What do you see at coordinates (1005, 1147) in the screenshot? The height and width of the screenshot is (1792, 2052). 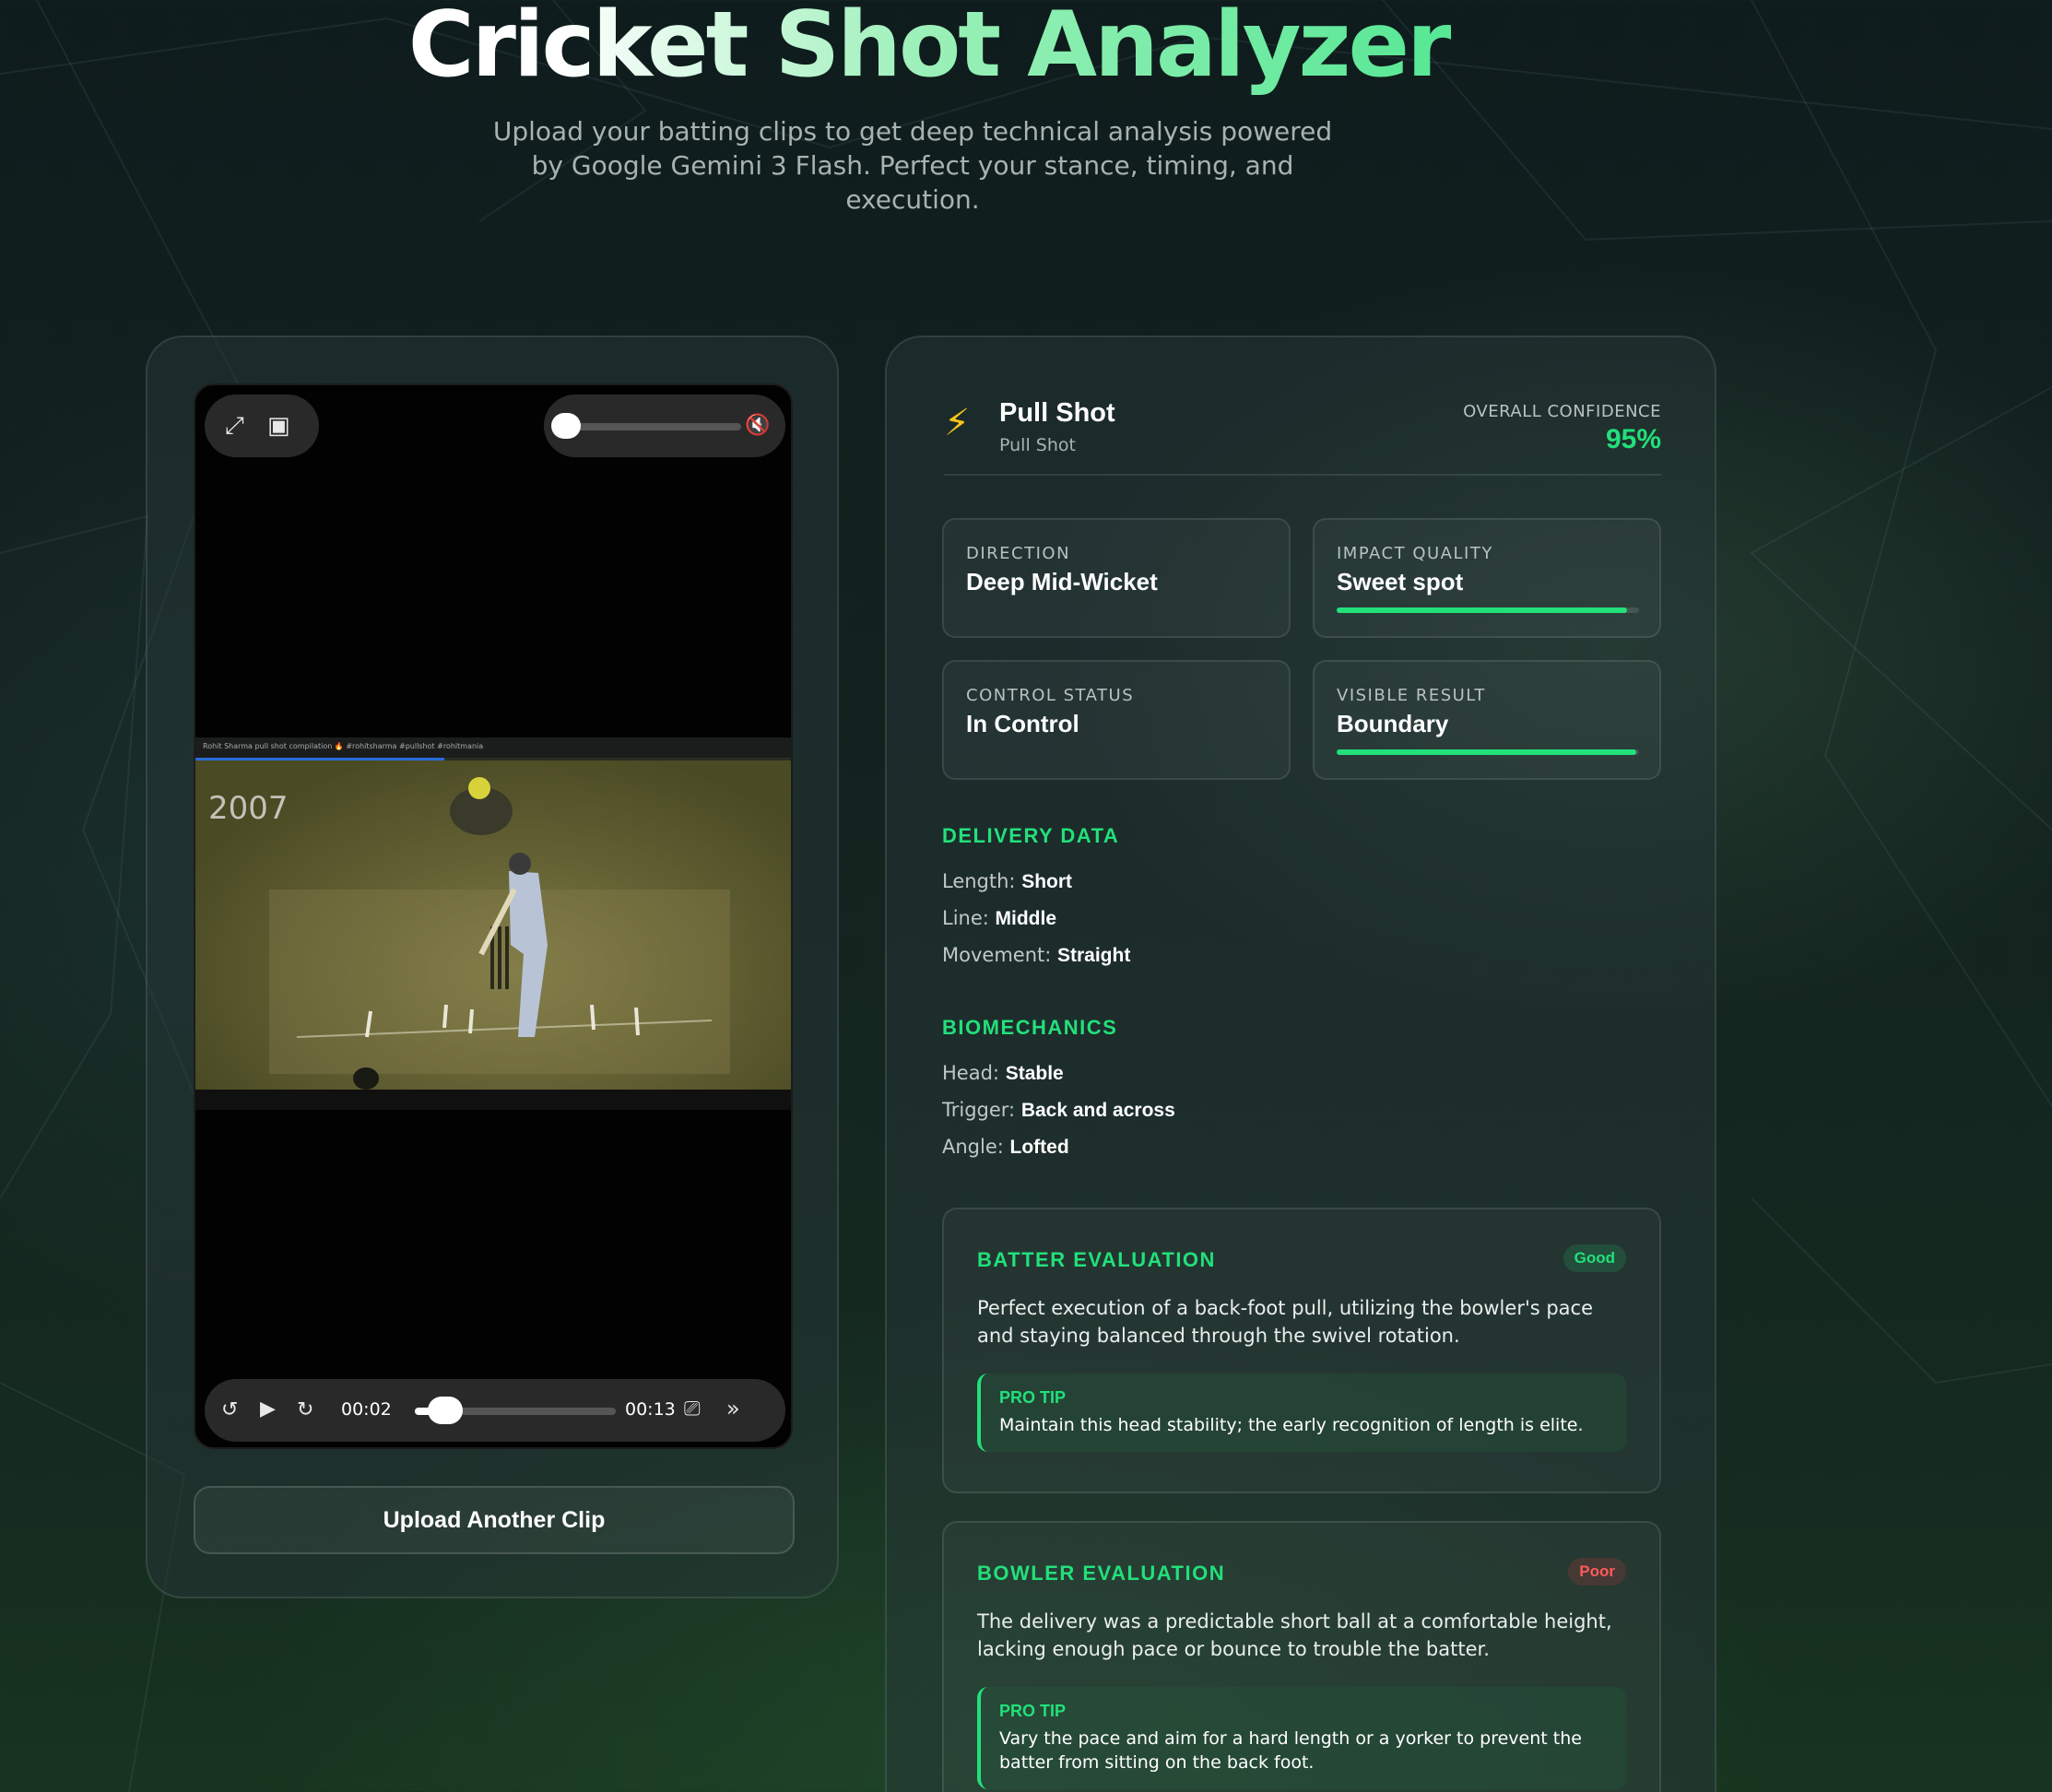 I see `biomech-angle: Angle: Lofted` at bounding box center [1005, 1147].